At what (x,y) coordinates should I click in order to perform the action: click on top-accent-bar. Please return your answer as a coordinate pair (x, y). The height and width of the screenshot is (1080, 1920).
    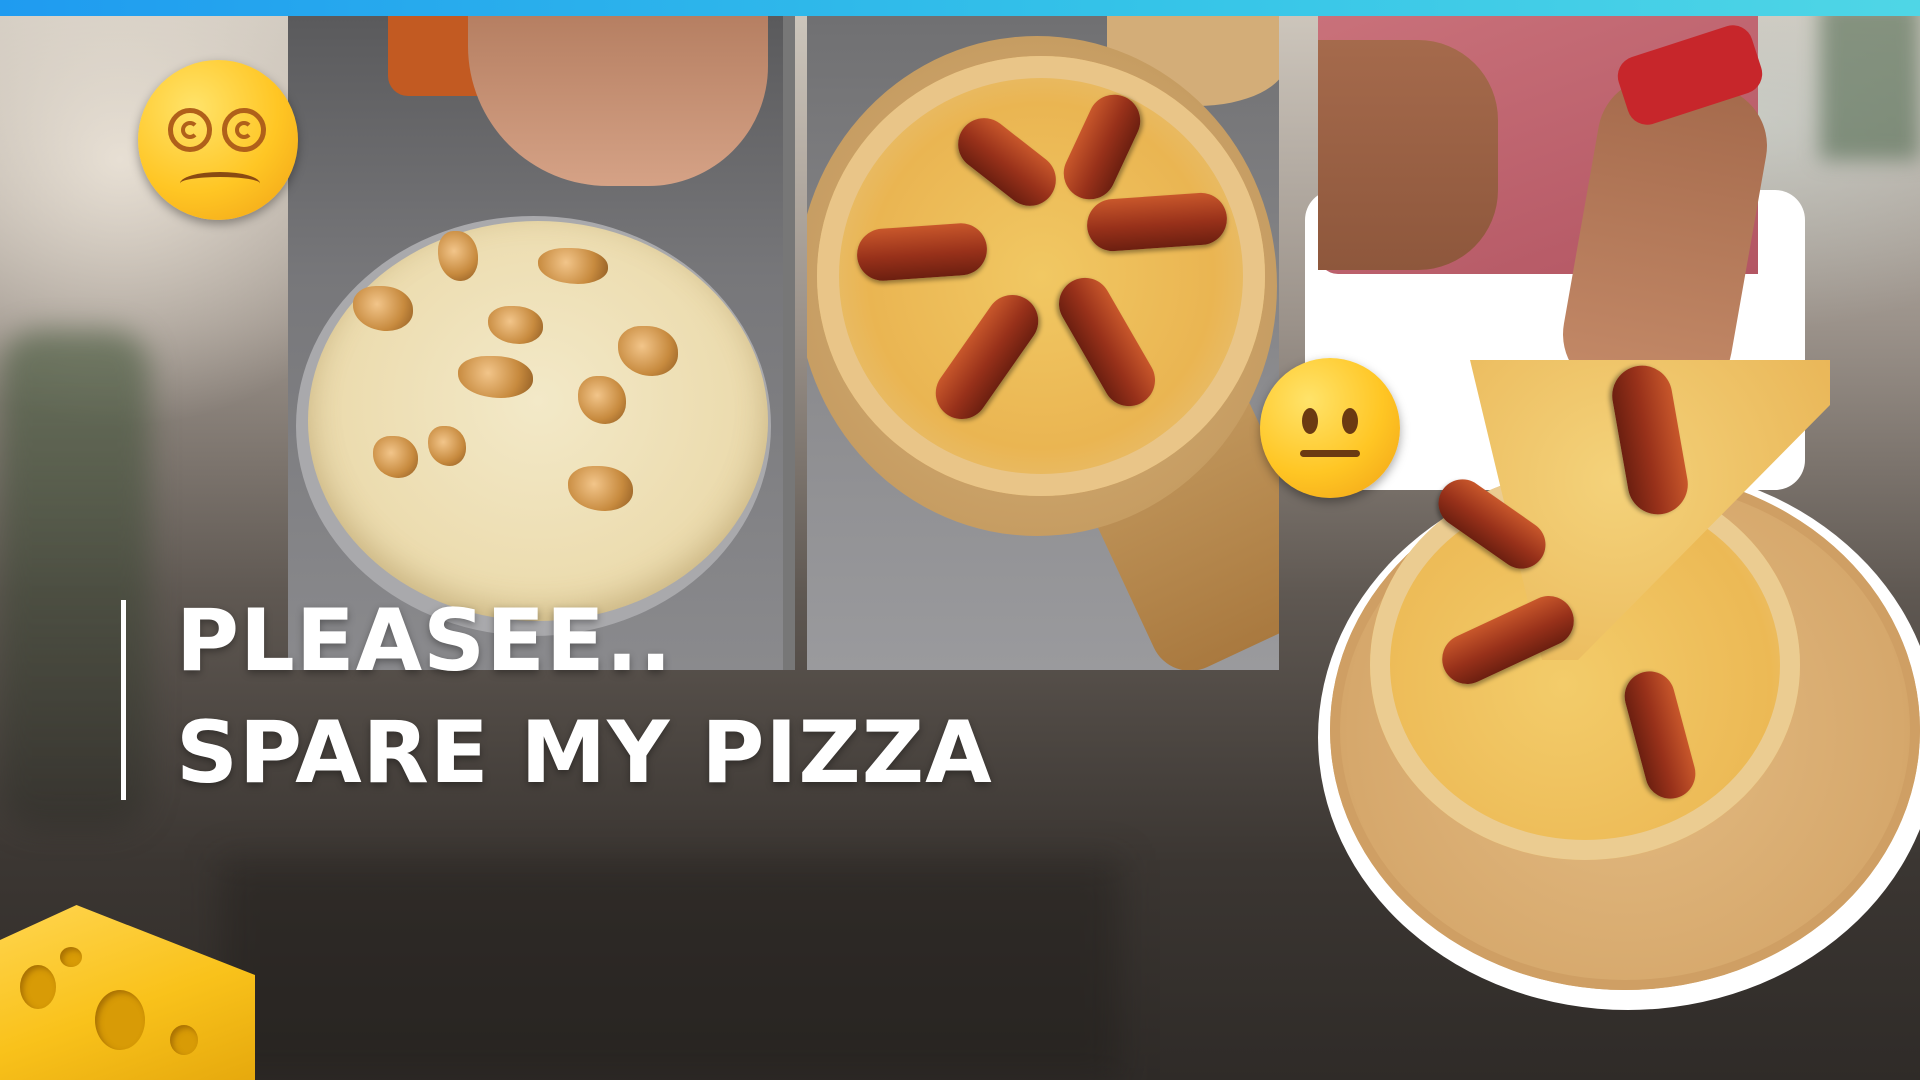
    Looking at the image, I should click on (960, 8).